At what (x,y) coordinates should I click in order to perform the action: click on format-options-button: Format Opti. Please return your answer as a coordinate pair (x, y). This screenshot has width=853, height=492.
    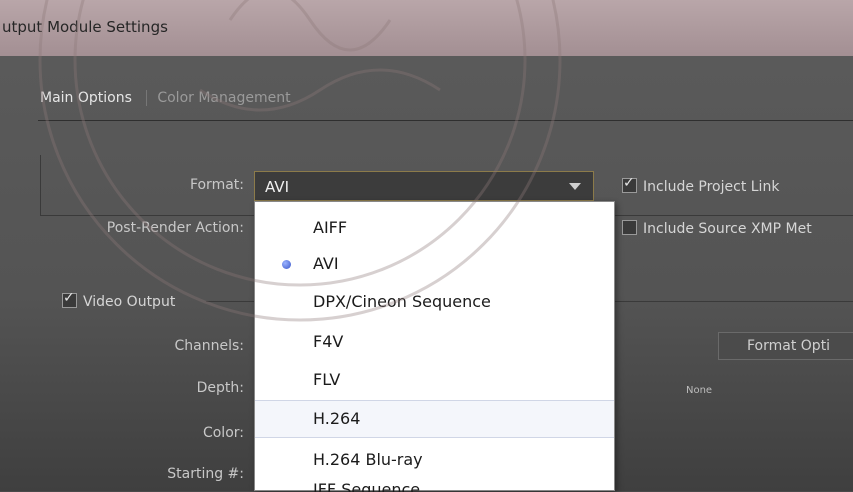
    Looking at the image, I should click on (785, 346).